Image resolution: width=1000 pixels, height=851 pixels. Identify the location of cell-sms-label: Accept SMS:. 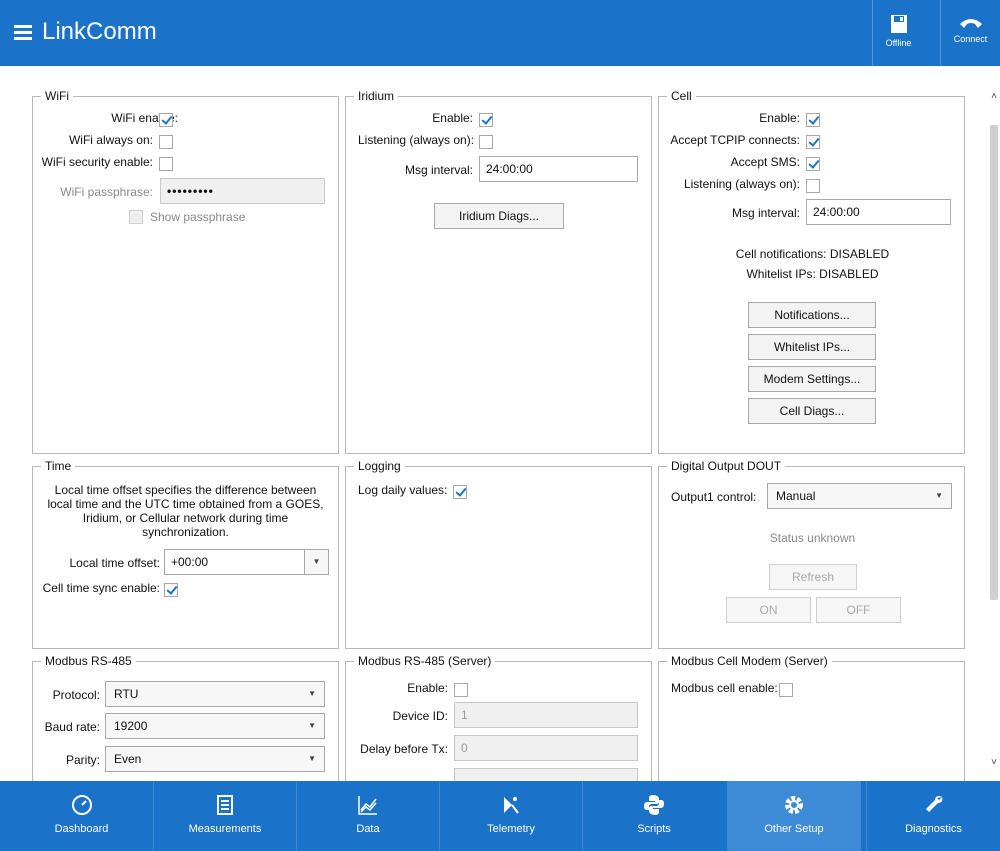
(765, 162).